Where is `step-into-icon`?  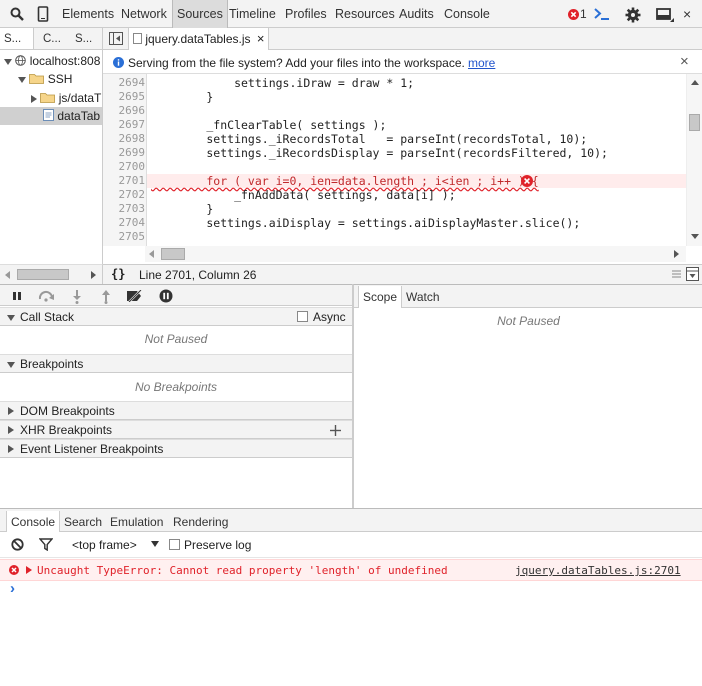
step-into-icon is located at coordinates (77, 296).